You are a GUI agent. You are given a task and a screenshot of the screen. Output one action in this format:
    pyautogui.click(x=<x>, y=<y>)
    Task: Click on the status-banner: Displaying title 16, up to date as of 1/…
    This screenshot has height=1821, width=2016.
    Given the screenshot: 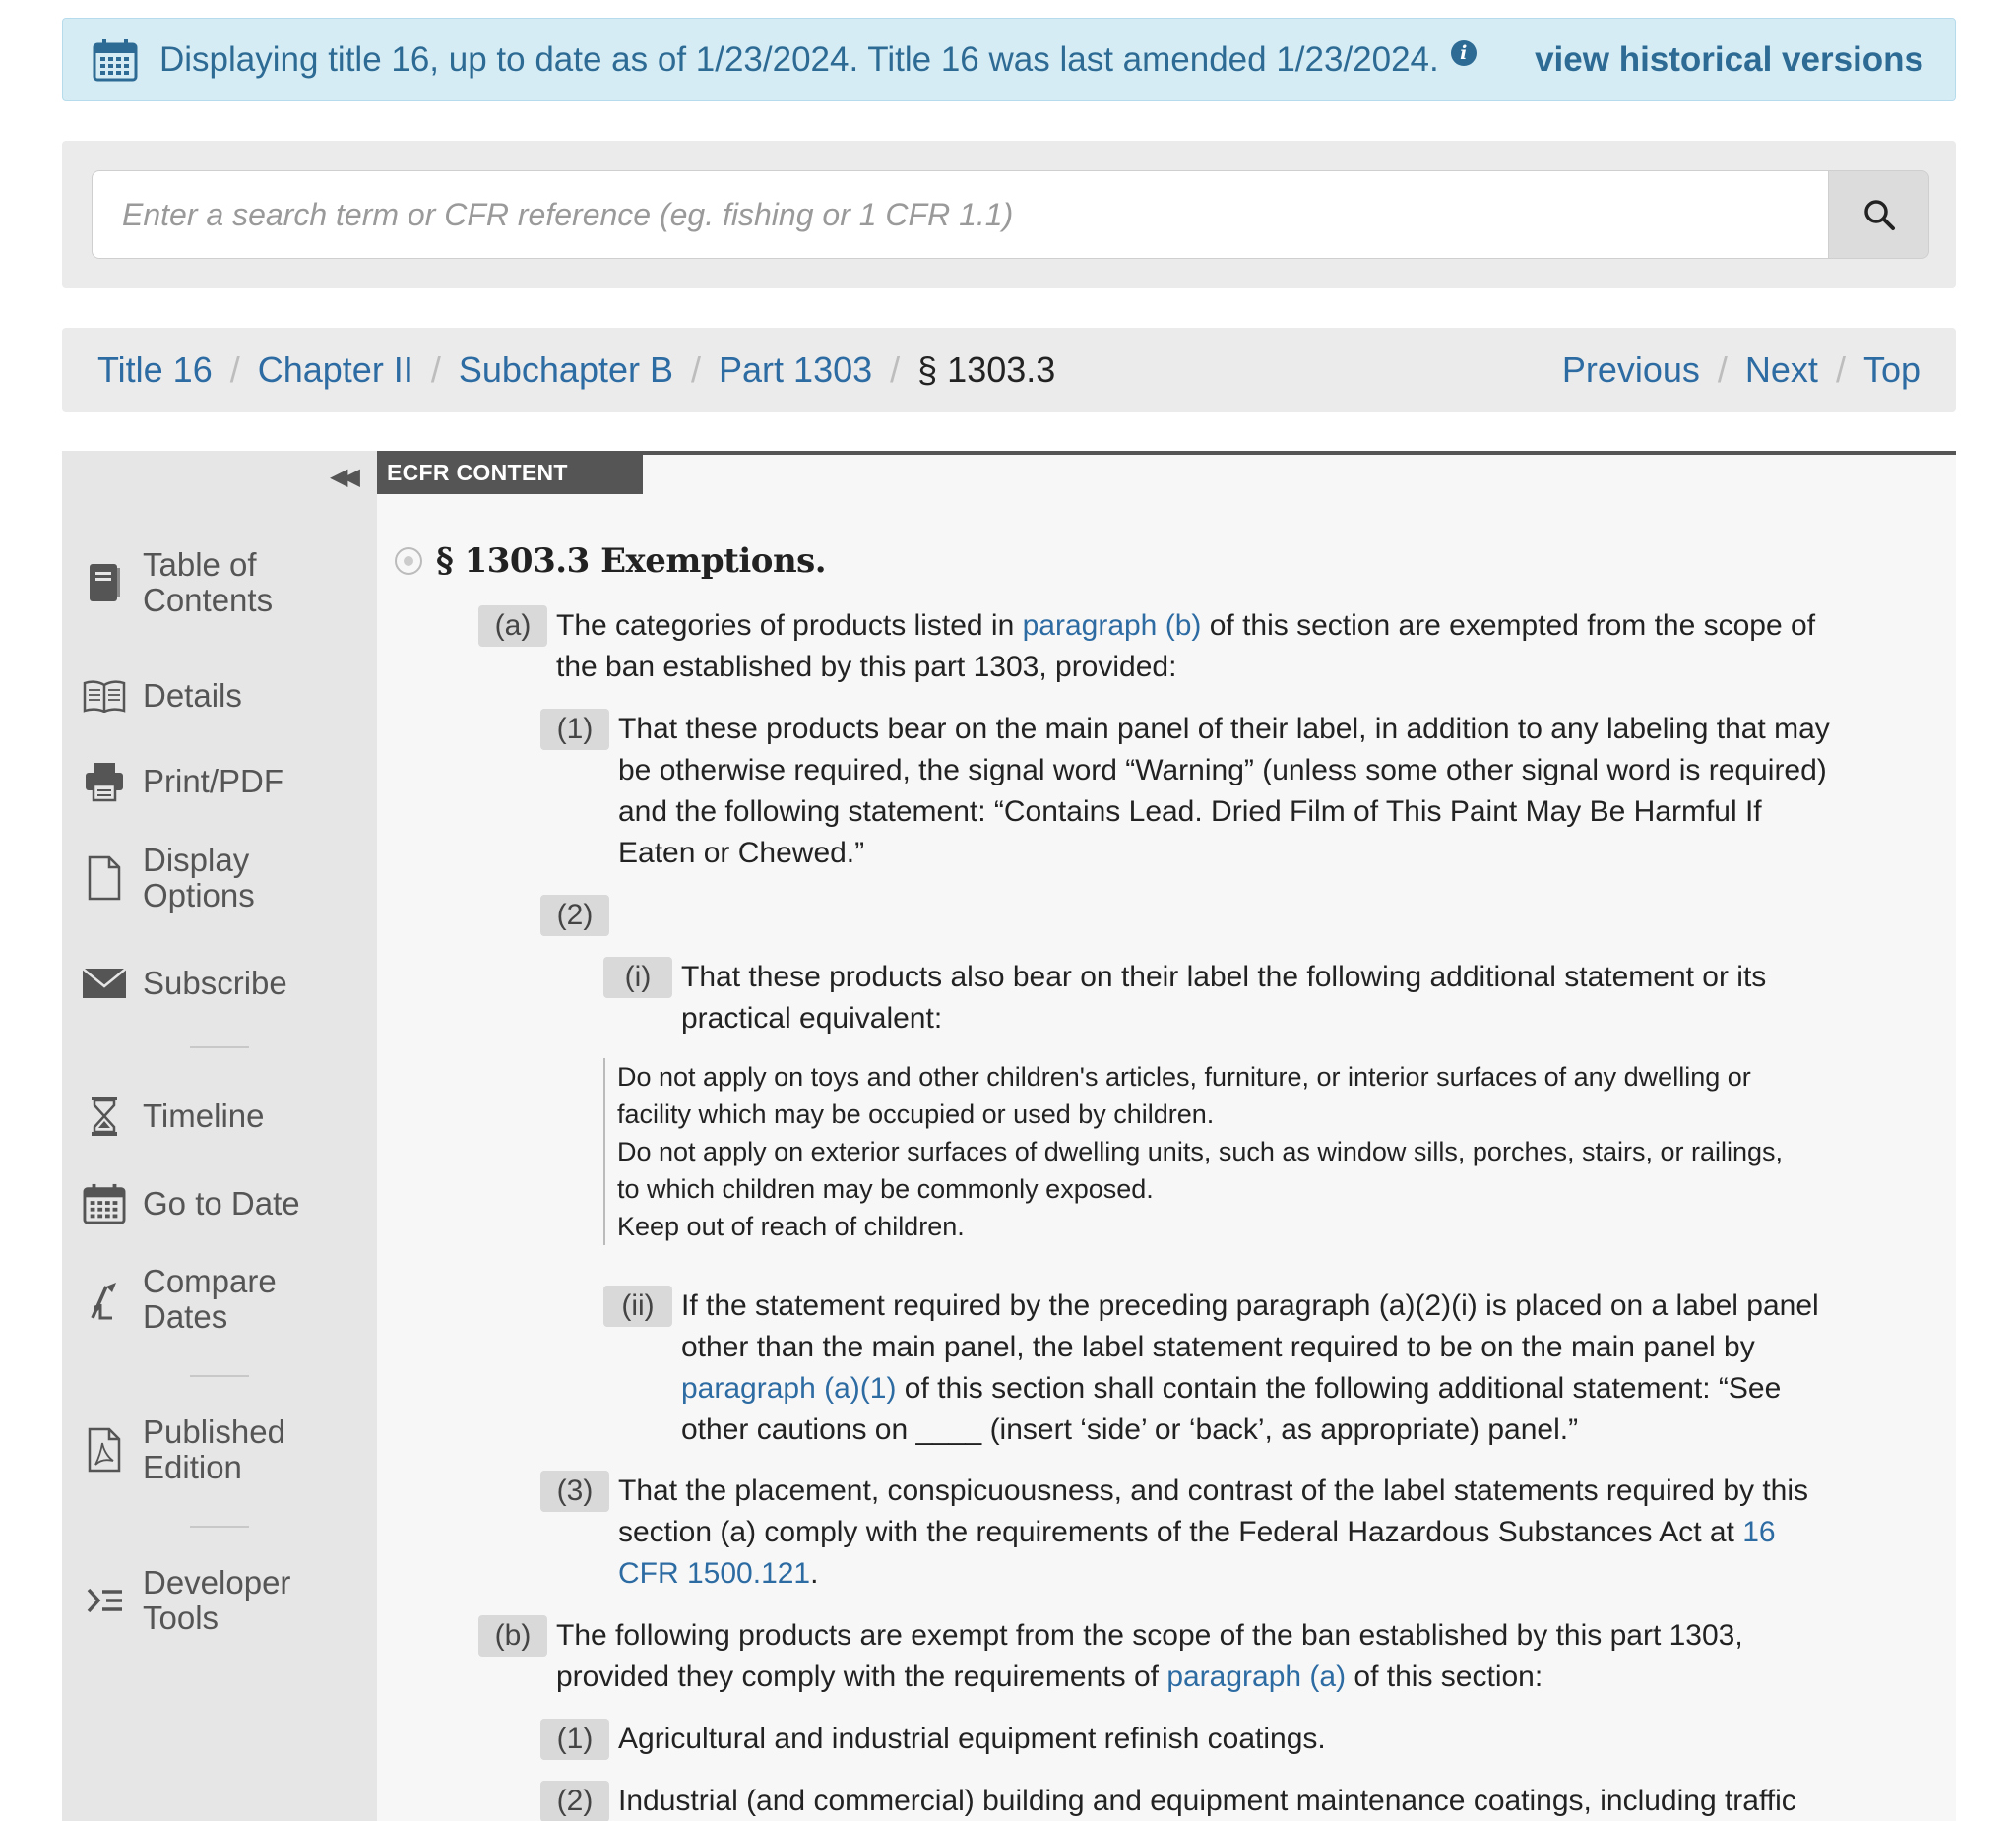 What is the action you would take?
    pyautogui.click(x=1009, y=60)
    